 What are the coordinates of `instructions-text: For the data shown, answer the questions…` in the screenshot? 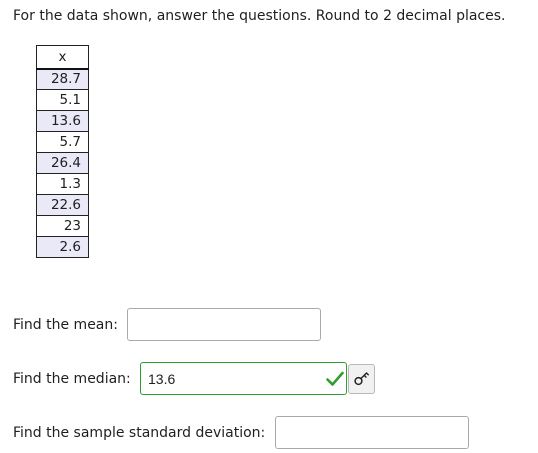 It's located at (259, 16).